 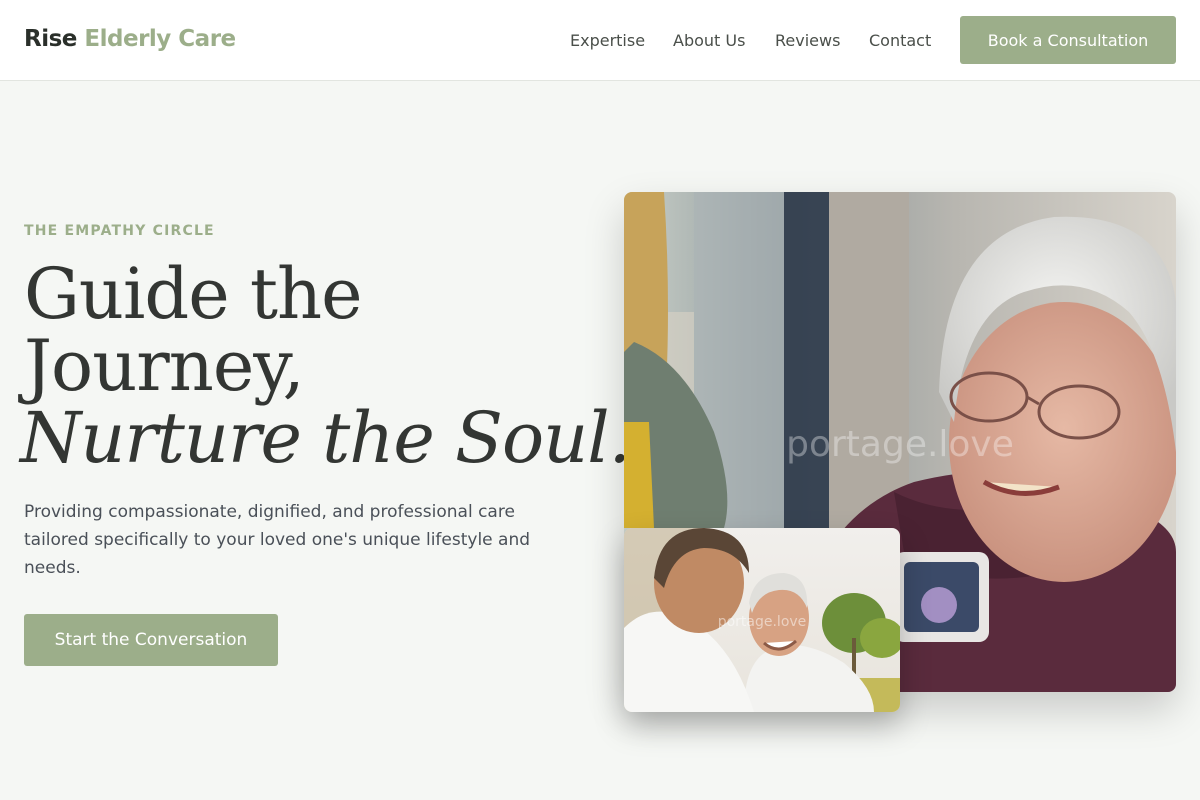 What do you see at coordinates (193, 294) in the screenshot?
I see `headline-line-1: Guide the` at bounding box center [193, 294].